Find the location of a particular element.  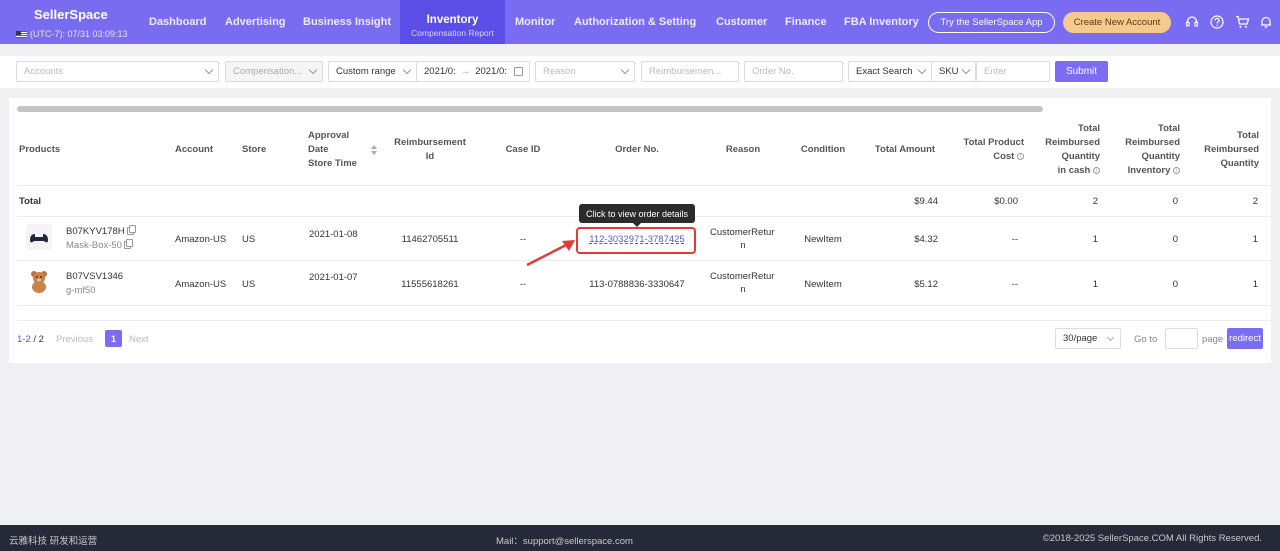

total-row-amount: $9.44 is located at coordinates (926, 201).